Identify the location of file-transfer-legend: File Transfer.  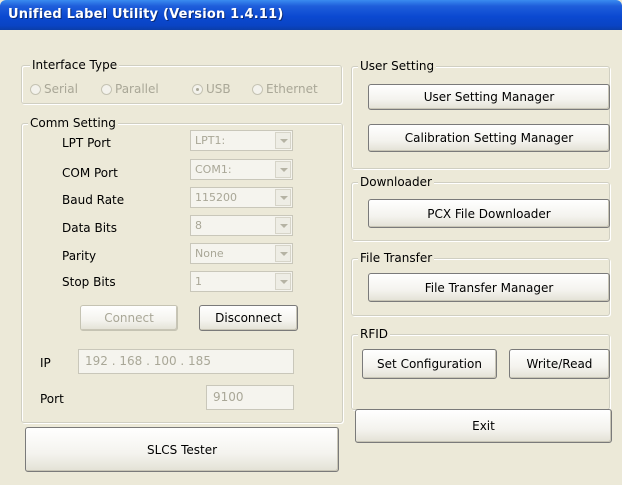
(396, 258).